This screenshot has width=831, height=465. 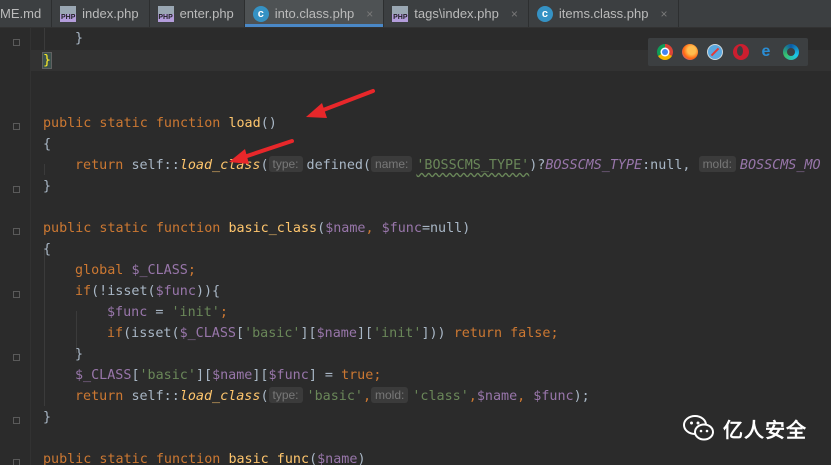 What do you see at coordinates (228, 375) in the screenshot?
I see `code-line: $_CLASS['basic'][$name][$func] = true;` at bounding box center [228, 375].